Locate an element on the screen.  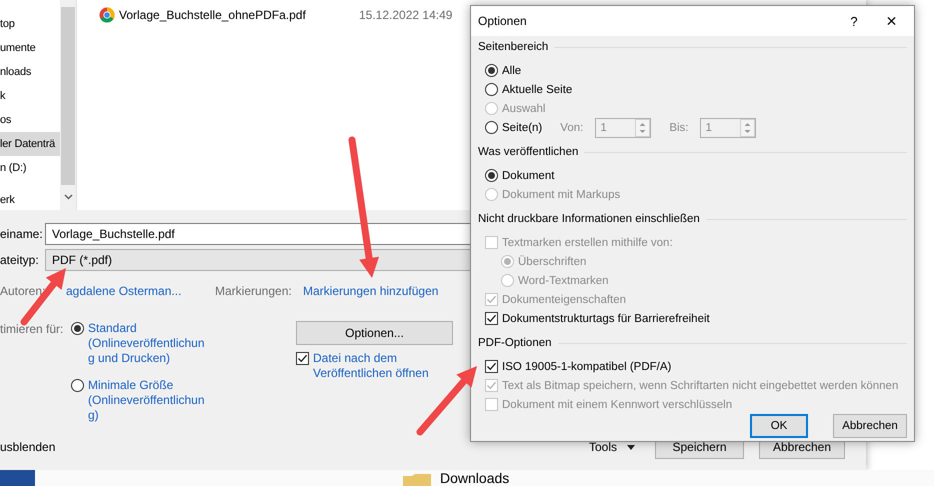
section-title: Nicht druckbare Informationen einschließen is located at coordinates (589, 219).